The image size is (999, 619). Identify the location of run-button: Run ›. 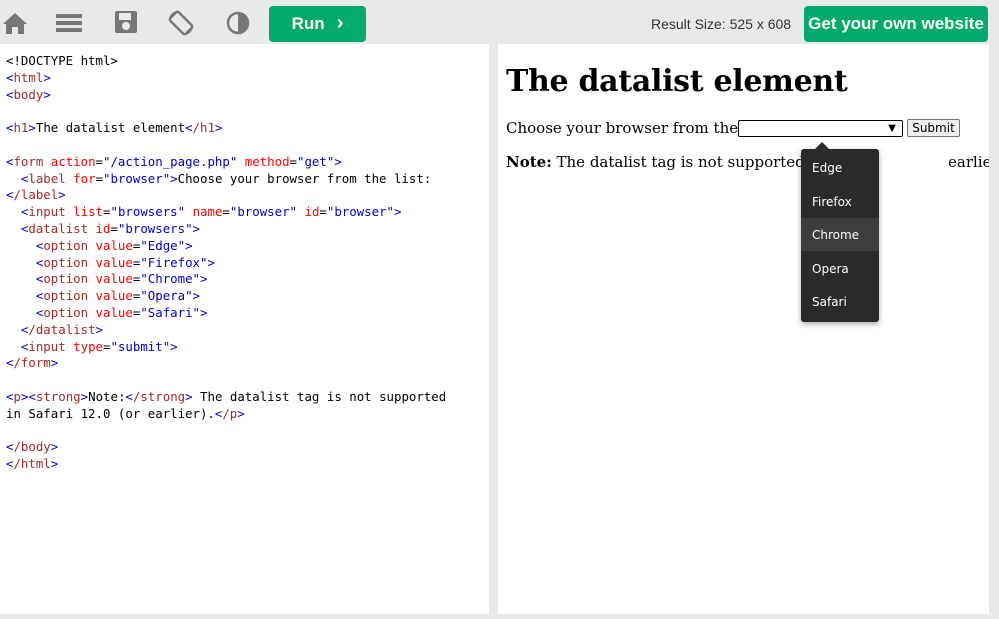
(317, 24).